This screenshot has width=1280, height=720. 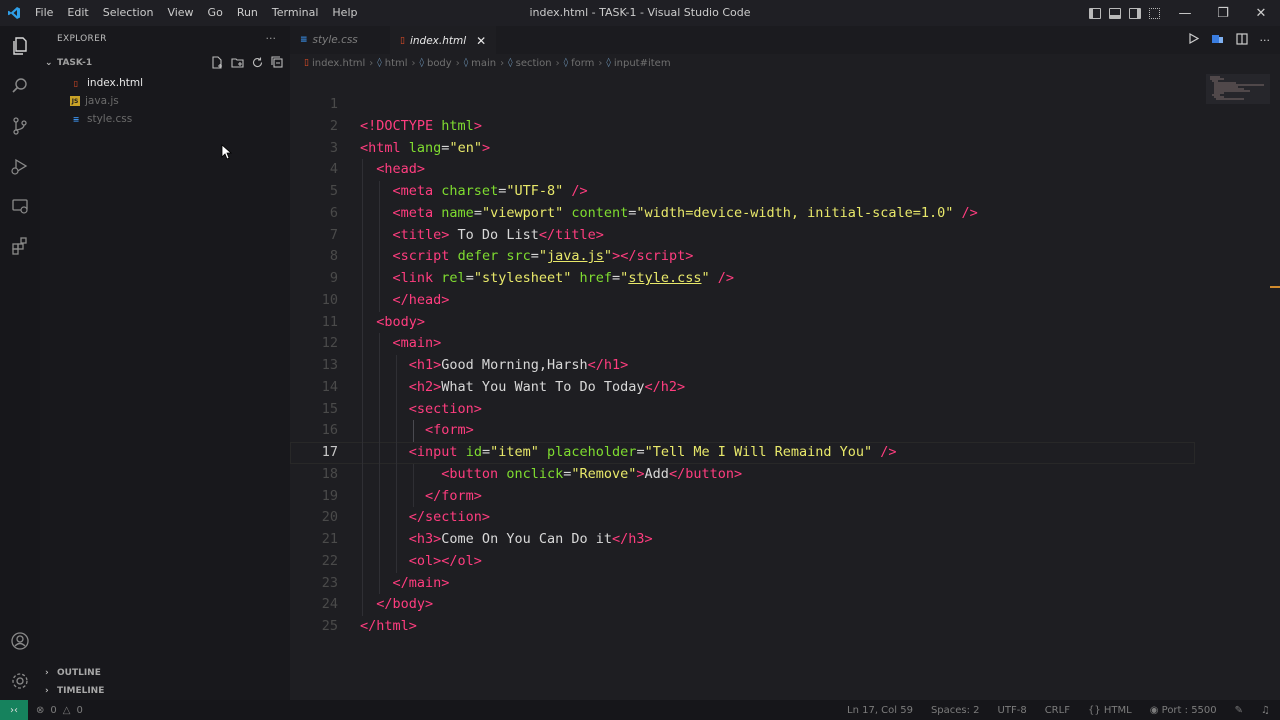 I want to click on chevron-right-icon: ›, so click(x=600, y=63).